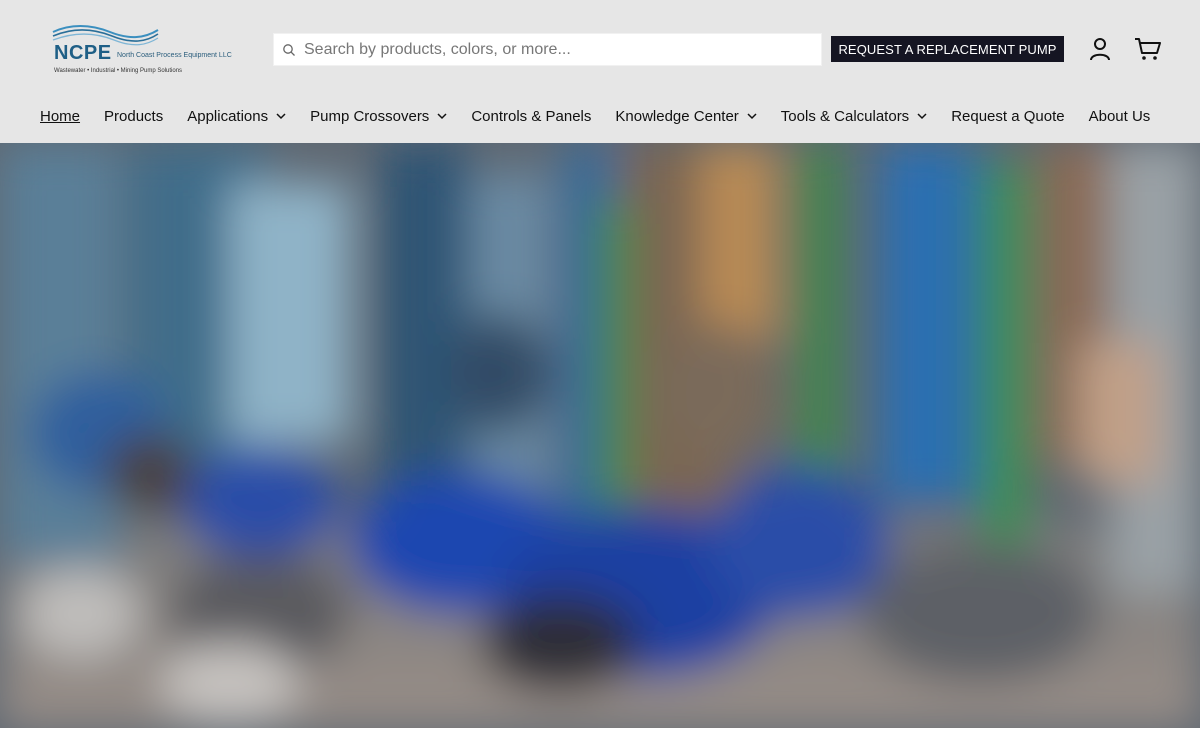  Describe the element at coordinates (370, 116) in the screenshot. I see `nav-item-label: Pump Crossovers` at that location.